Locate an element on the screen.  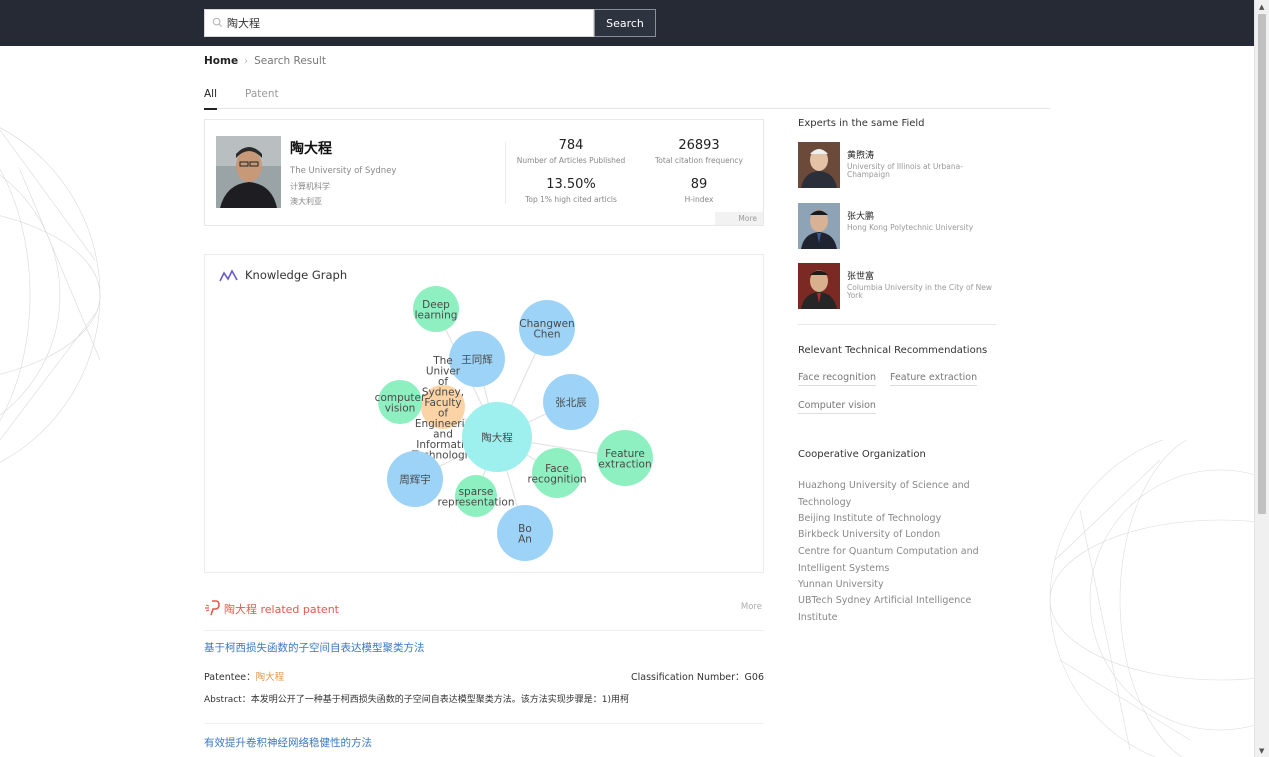
breadcrumb-current: Search Result is located at coordinates (290, 61).